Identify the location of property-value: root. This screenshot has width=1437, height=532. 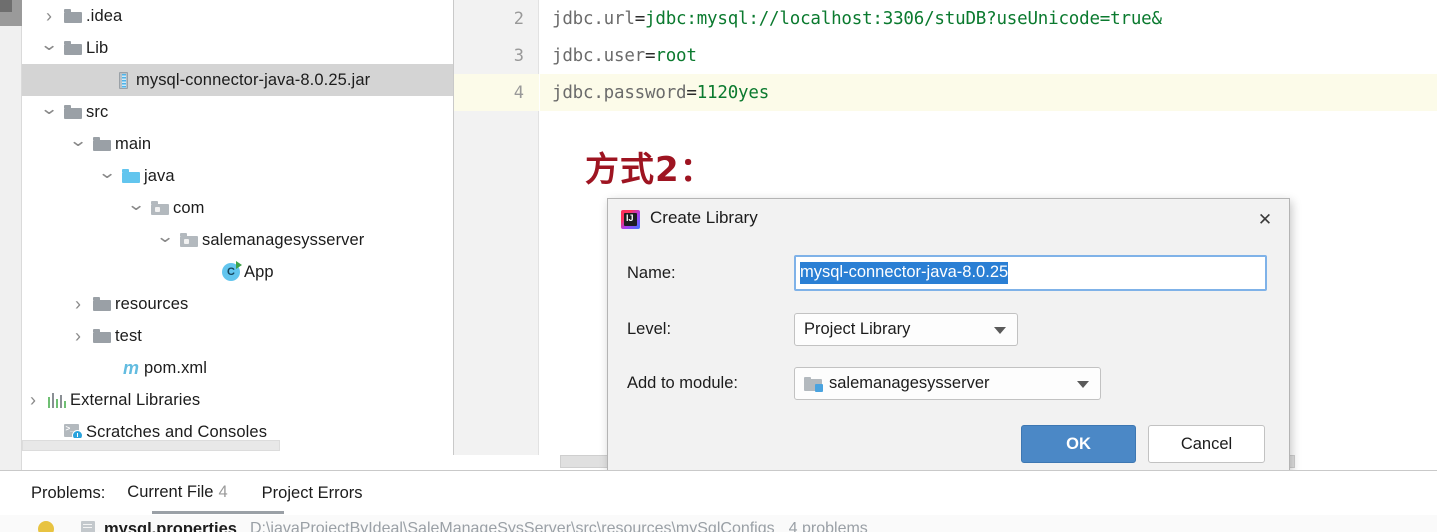
(676, 56).